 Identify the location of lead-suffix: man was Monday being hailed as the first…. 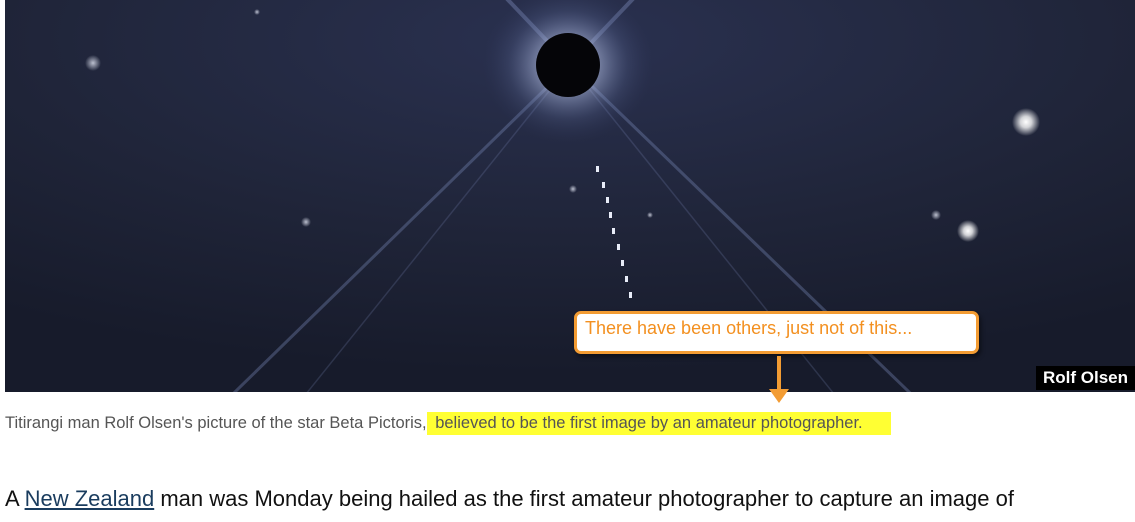
(584, 498).